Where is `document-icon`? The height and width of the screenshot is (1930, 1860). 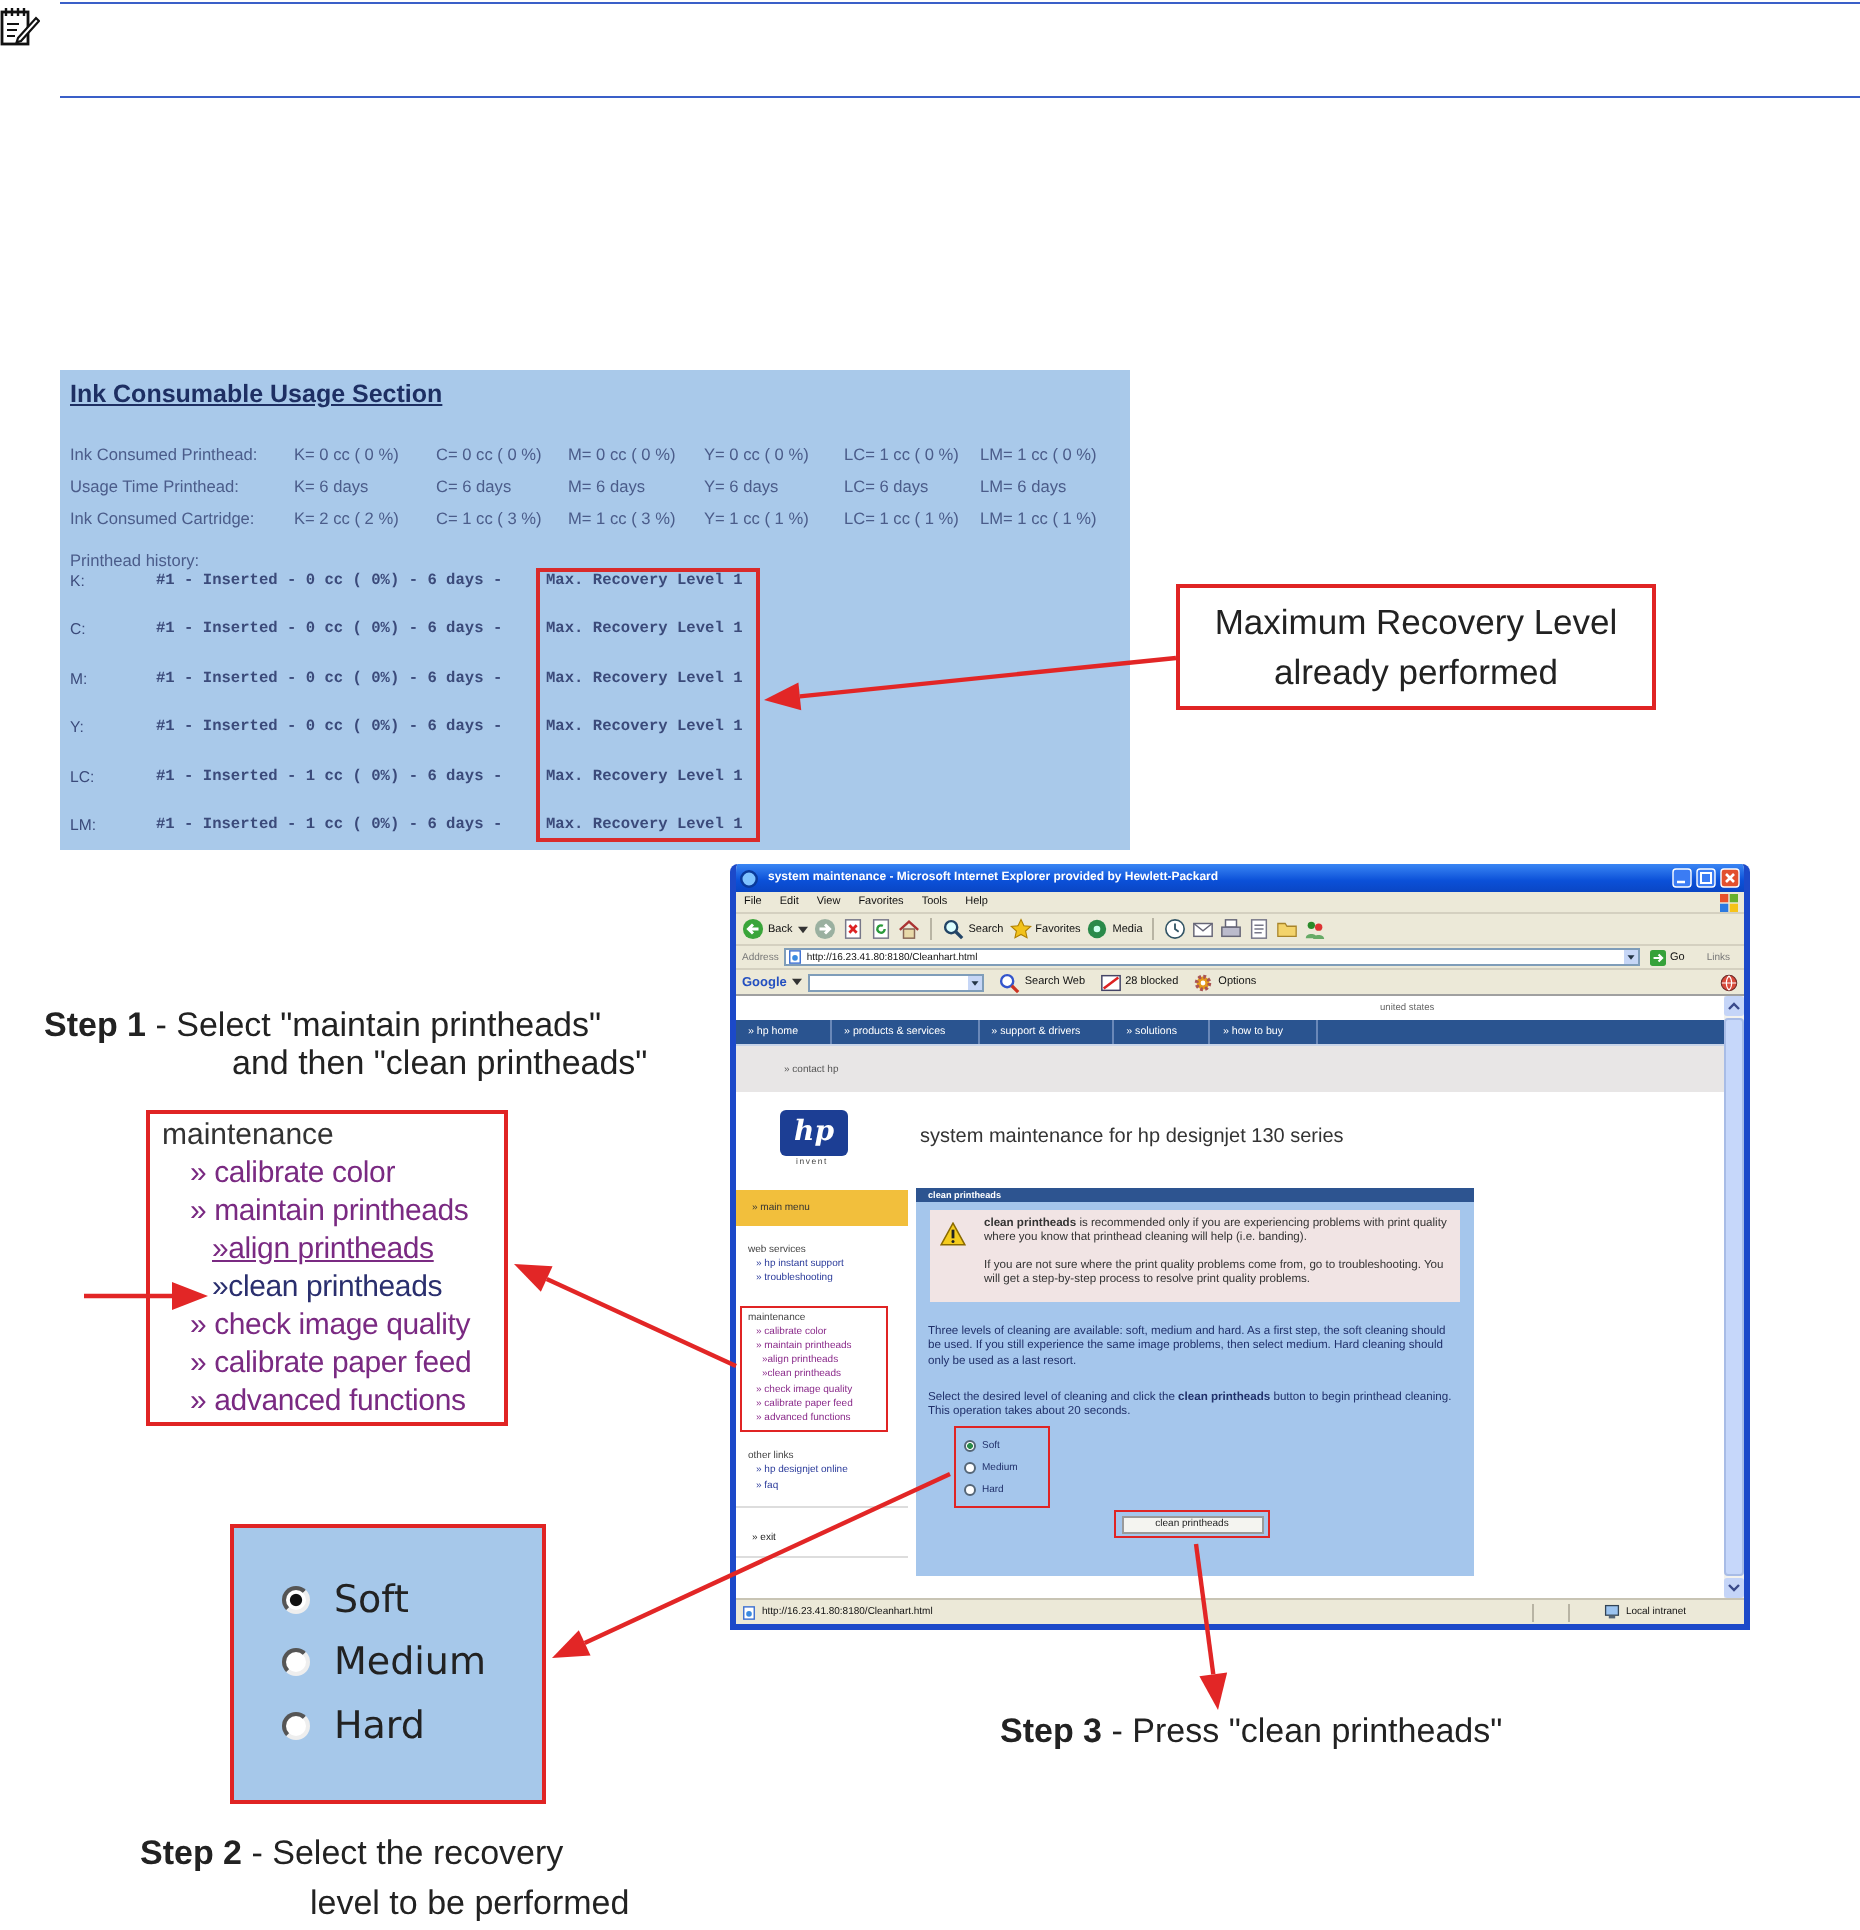
document-icon is located at coordinates (1259, 929).